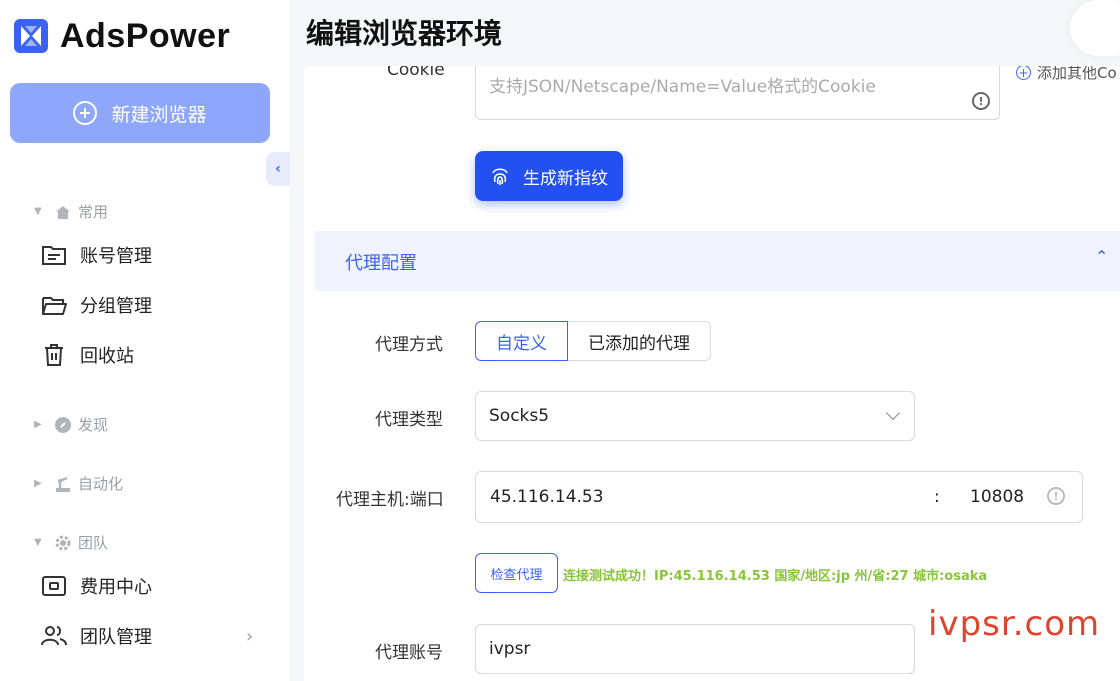 The width and height of the screenshot is (1120, 681). I want to click on plus-circle-icon, so click(85, 113).